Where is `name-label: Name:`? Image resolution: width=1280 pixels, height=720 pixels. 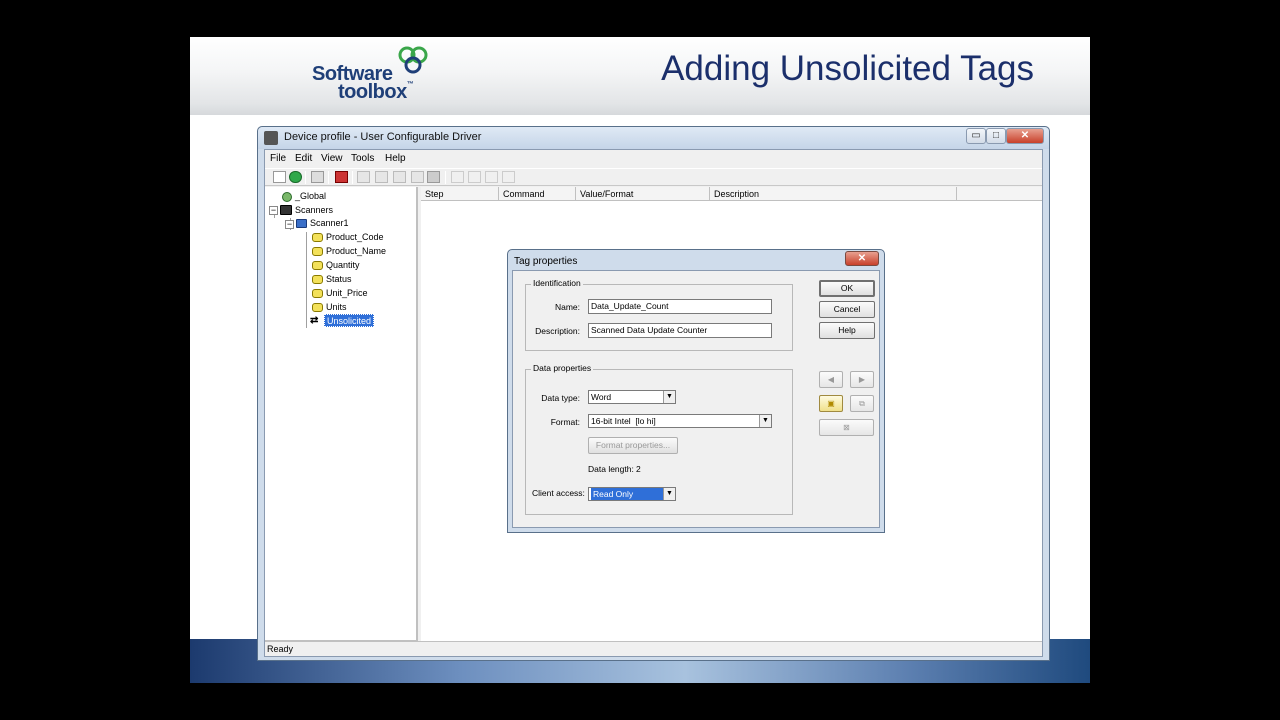
name-label: Name: is located at coordinates (567, 307).